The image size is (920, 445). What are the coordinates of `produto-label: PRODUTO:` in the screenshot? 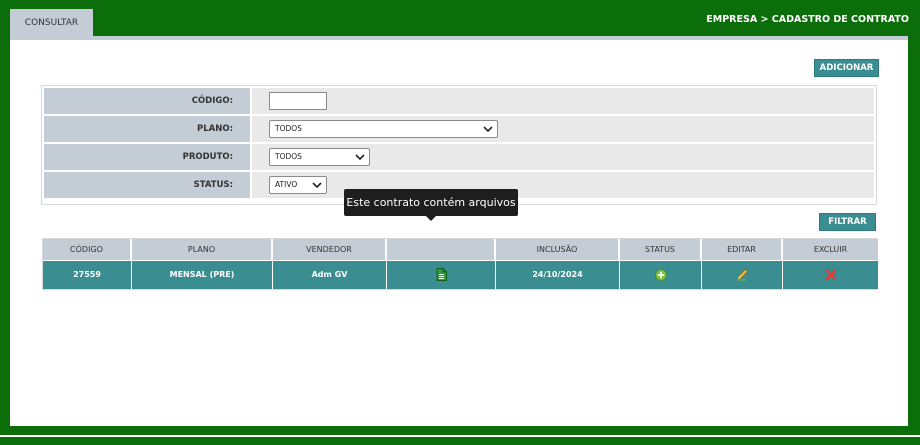 It's located at (147, 157).